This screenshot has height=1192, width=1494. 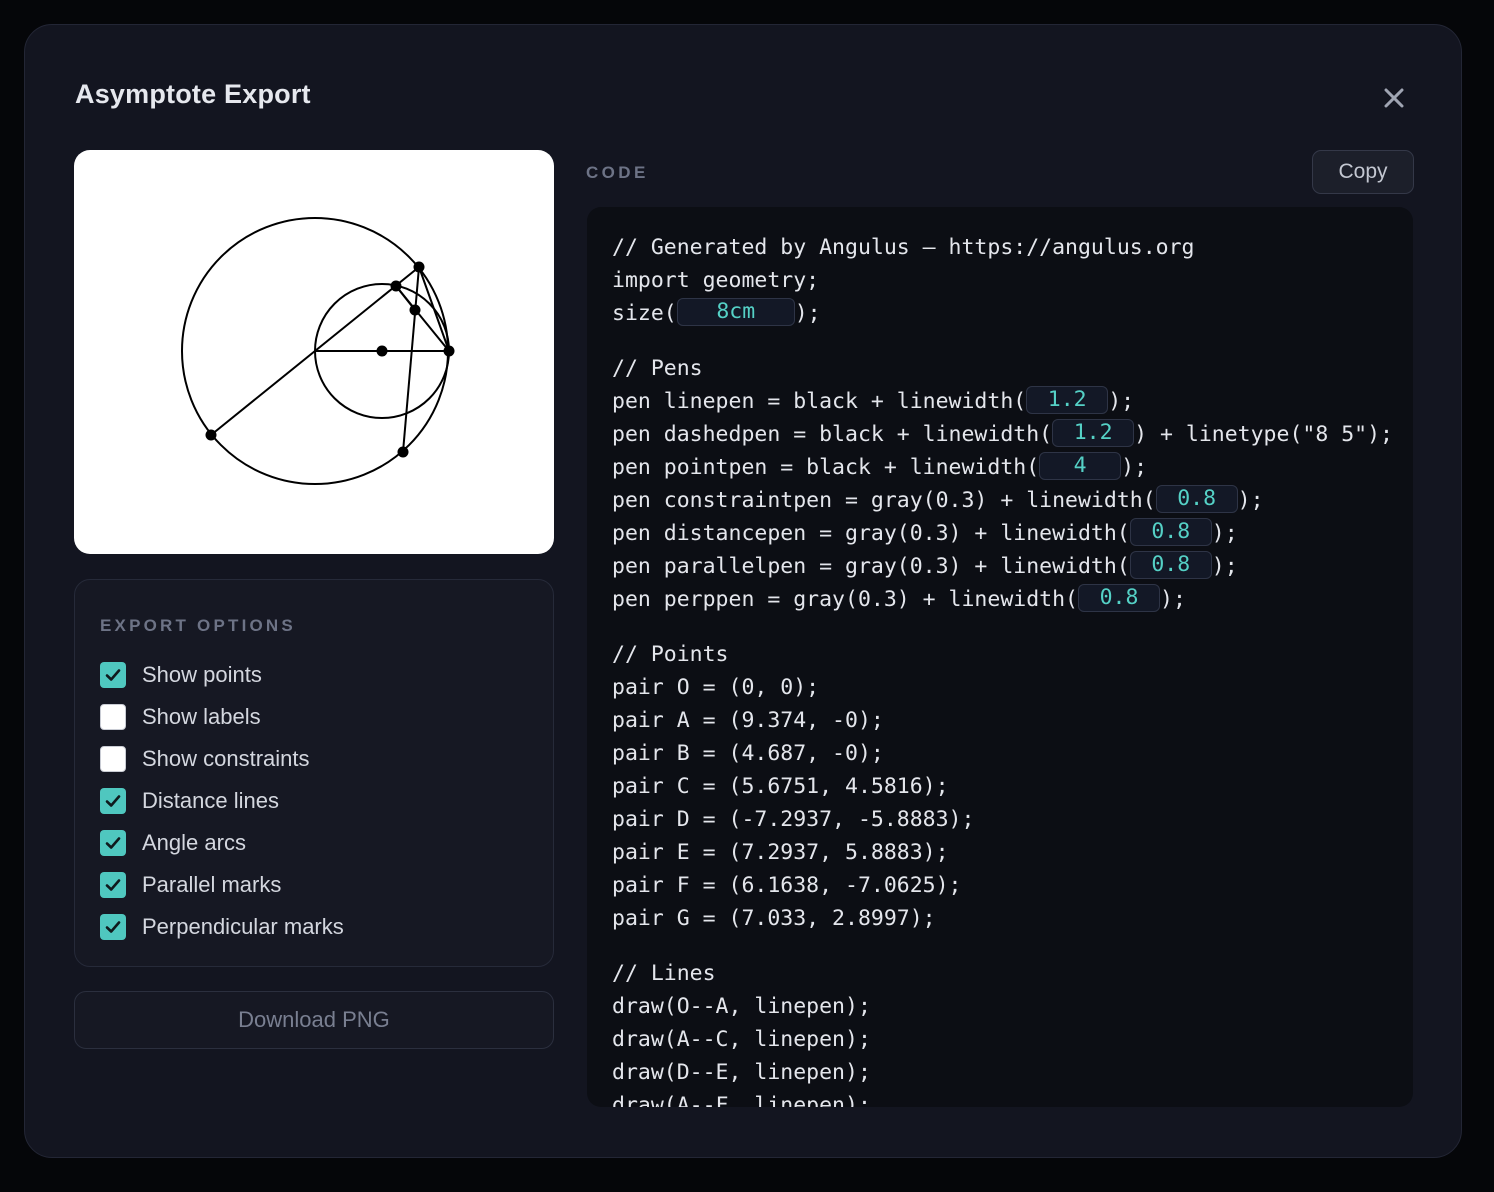 I want to click on close-icon, so click(x=1394, y=98).